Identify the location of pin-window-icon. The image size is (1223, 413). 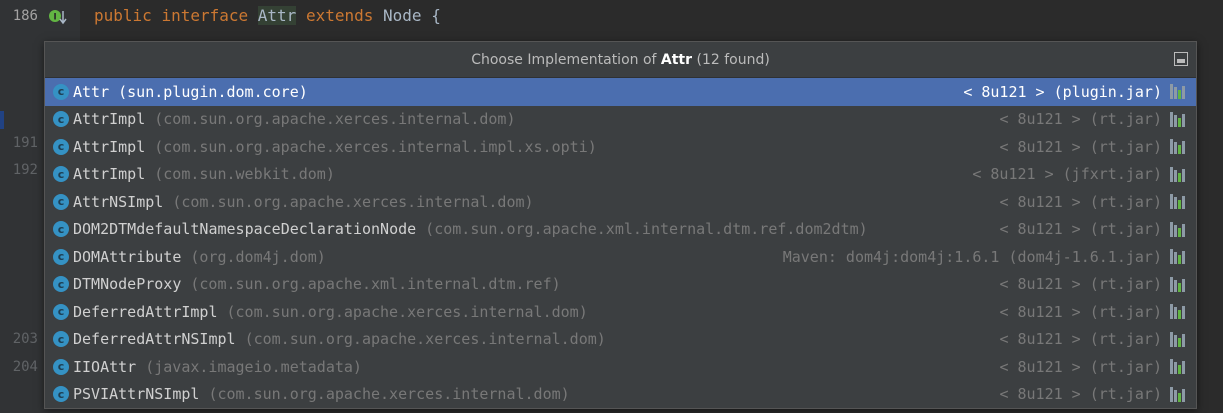
(1181, 59).